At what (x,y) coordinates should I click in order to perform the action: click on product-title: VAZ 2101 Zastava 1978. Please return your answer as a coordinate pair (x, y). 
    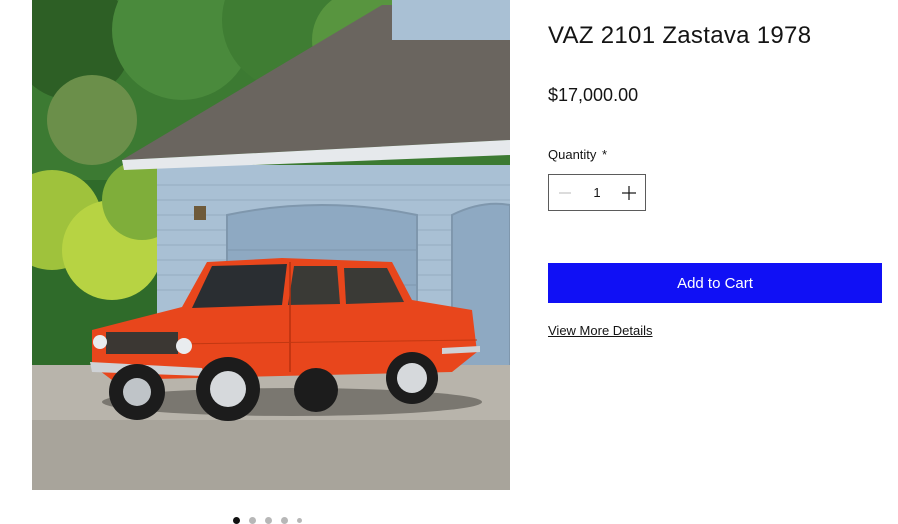
    Looking at the image, I should click on (680, 35).